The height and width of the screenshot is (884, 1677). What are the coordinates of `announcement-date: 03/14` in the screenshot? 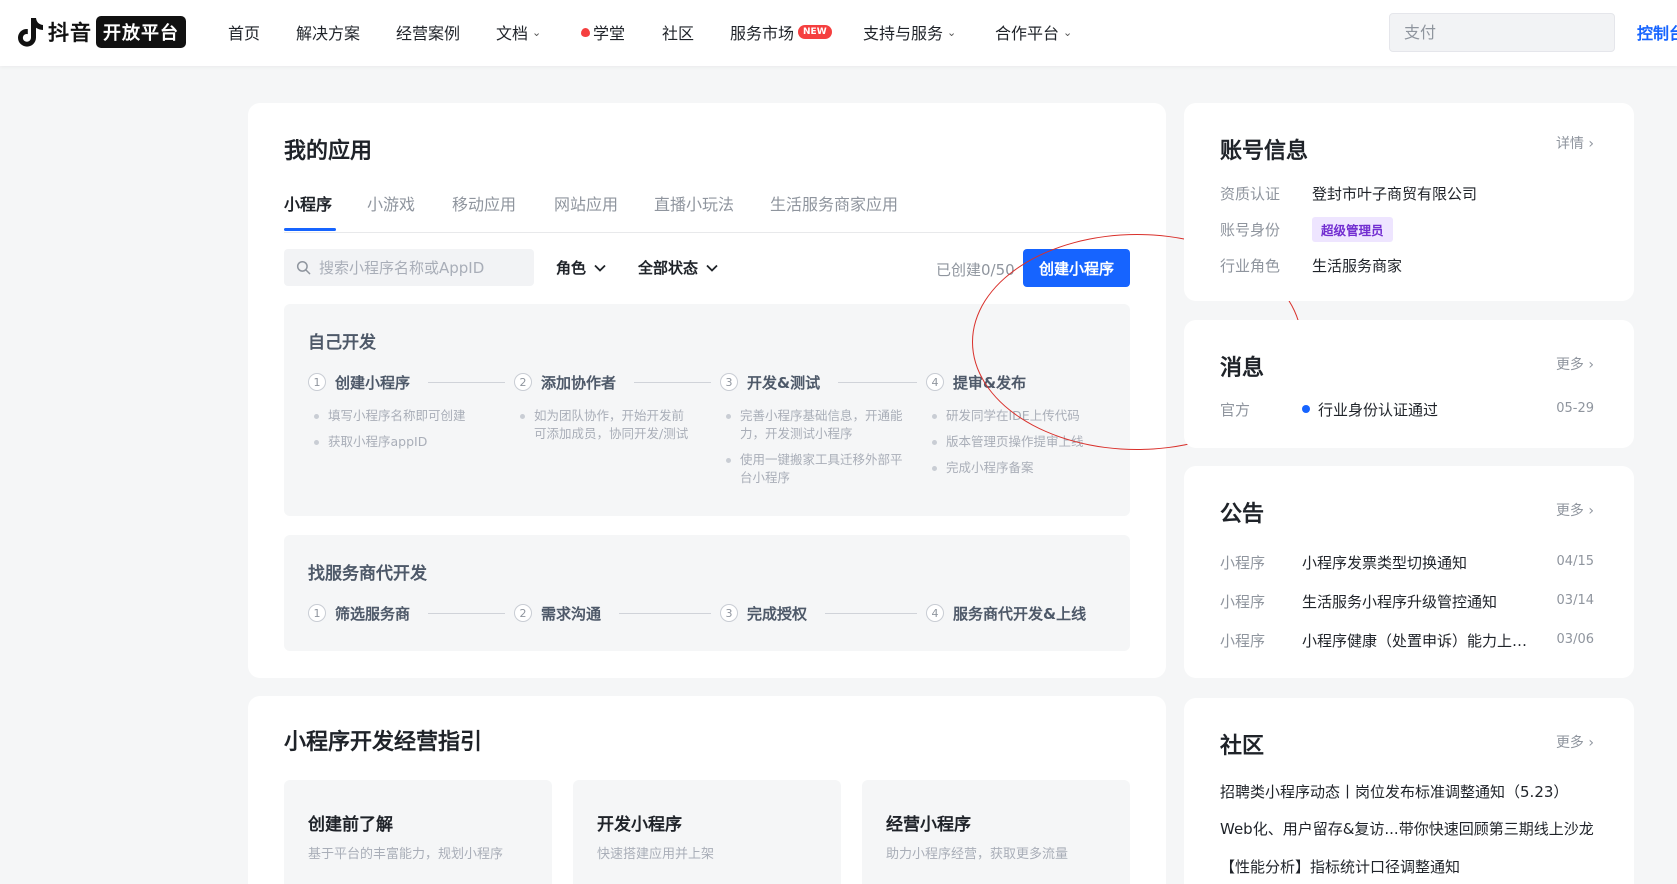 It's located at (1575, 600).